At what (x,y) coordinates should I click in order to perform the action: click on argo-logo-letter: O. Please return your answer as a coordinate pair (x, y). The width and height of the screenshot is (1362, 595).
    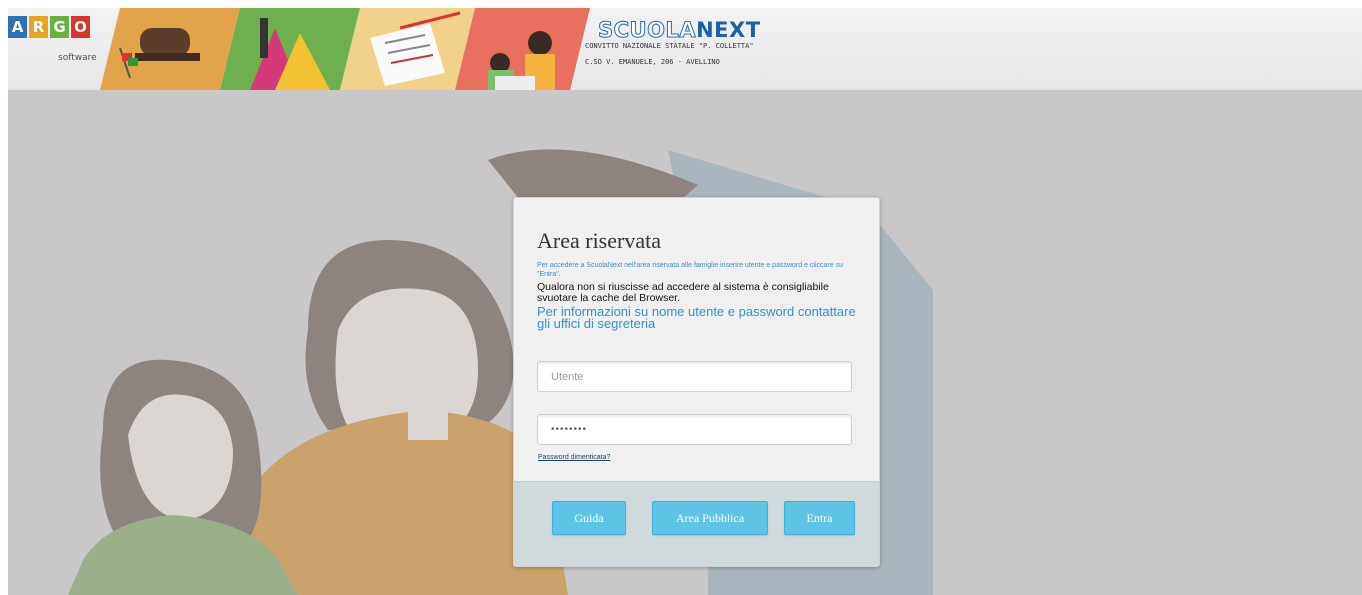
    Looking at the image, I should click on (80, 27).